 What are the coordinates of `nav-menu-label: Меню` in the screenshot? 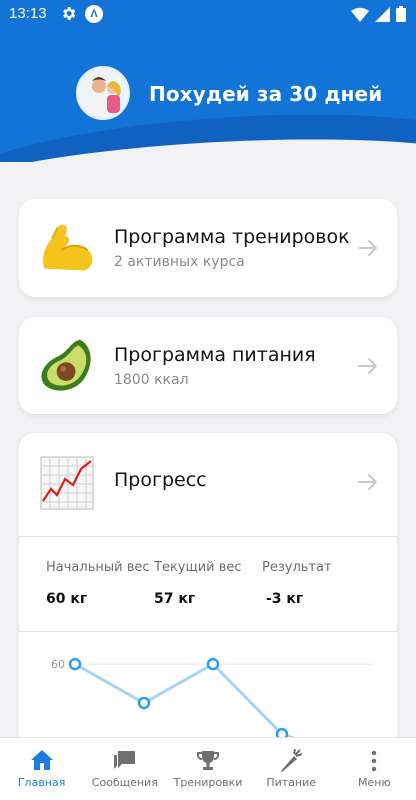 It's located at (374, 782).